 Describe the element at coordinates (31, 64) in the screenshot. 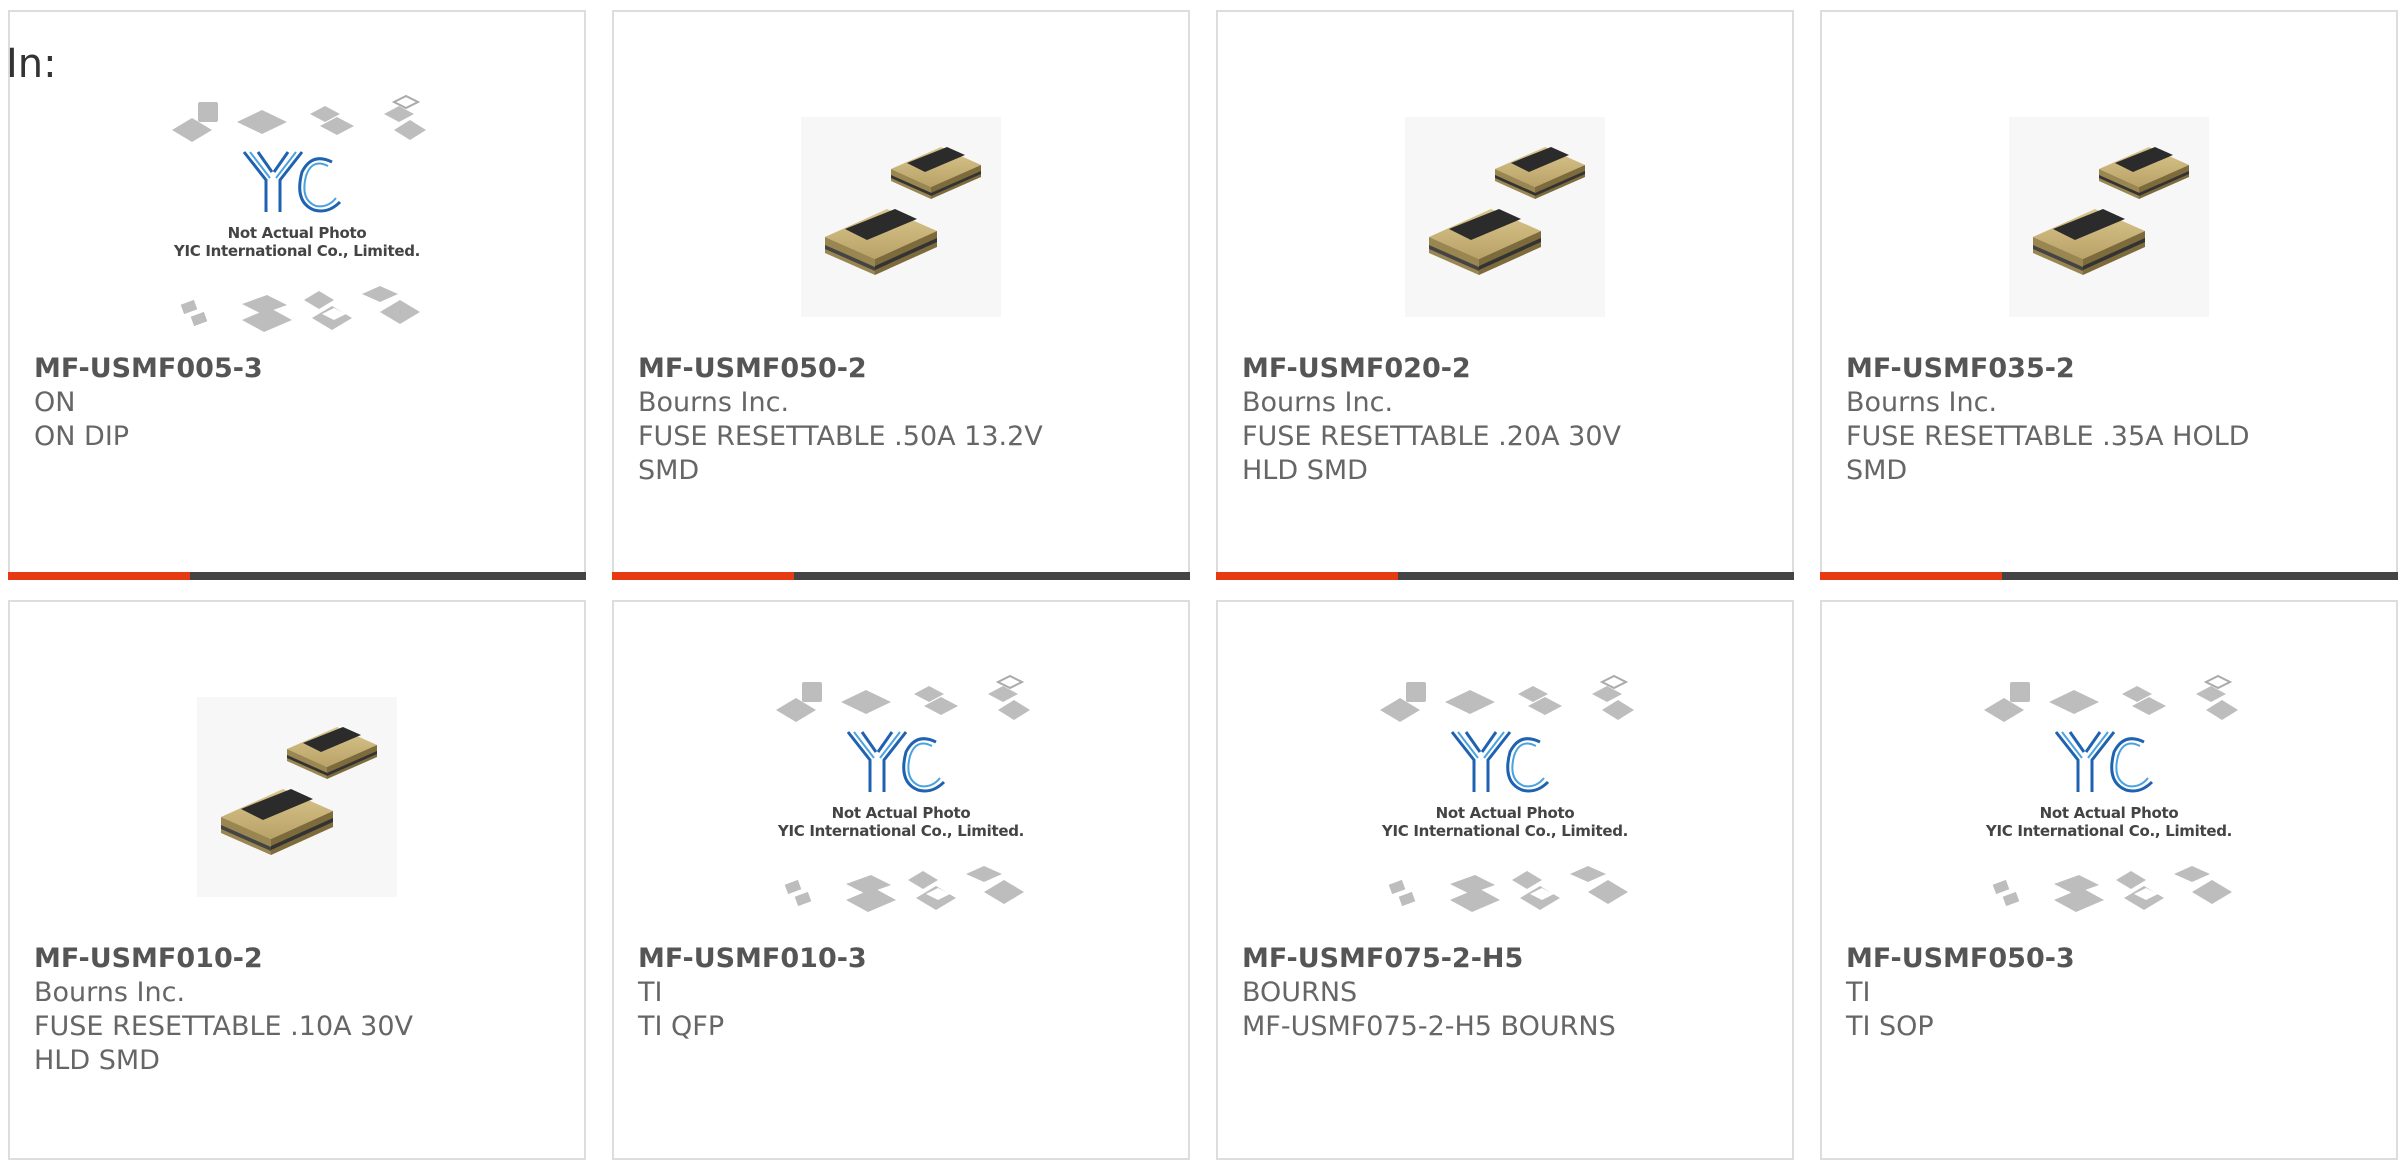

I see `search-prefix-label: In:` at that location.